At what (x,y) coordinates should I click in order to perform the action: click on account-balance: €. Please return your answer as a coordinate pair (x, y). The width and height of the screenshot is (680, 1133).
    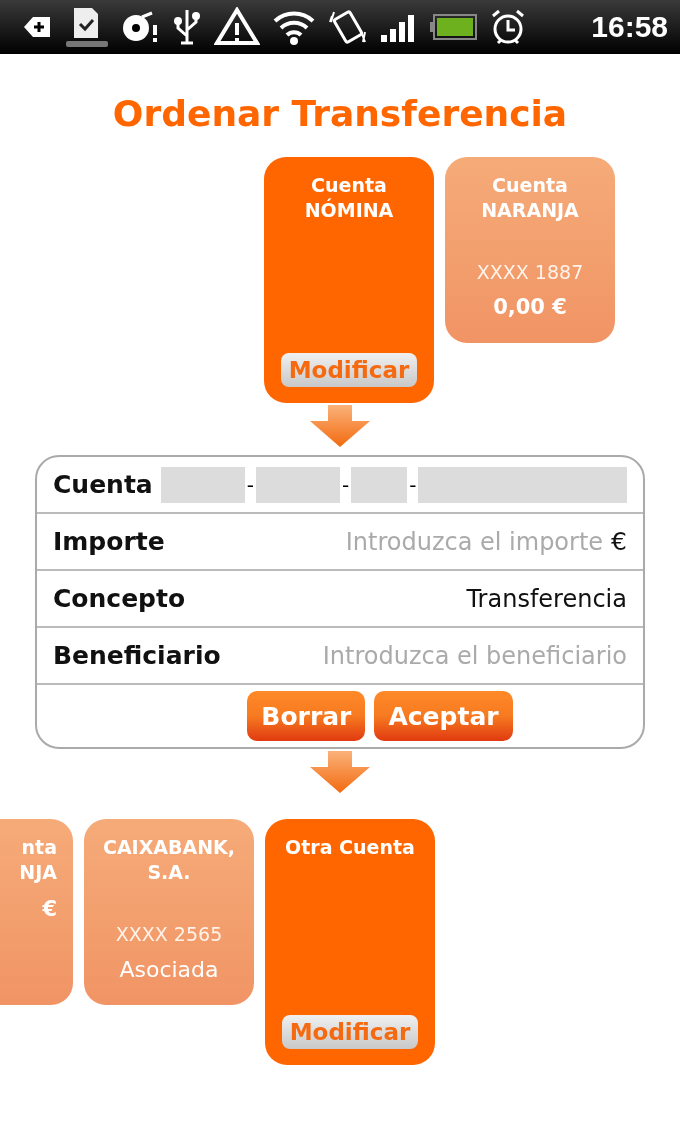
    Looking at the image, I should click on (49, 909).